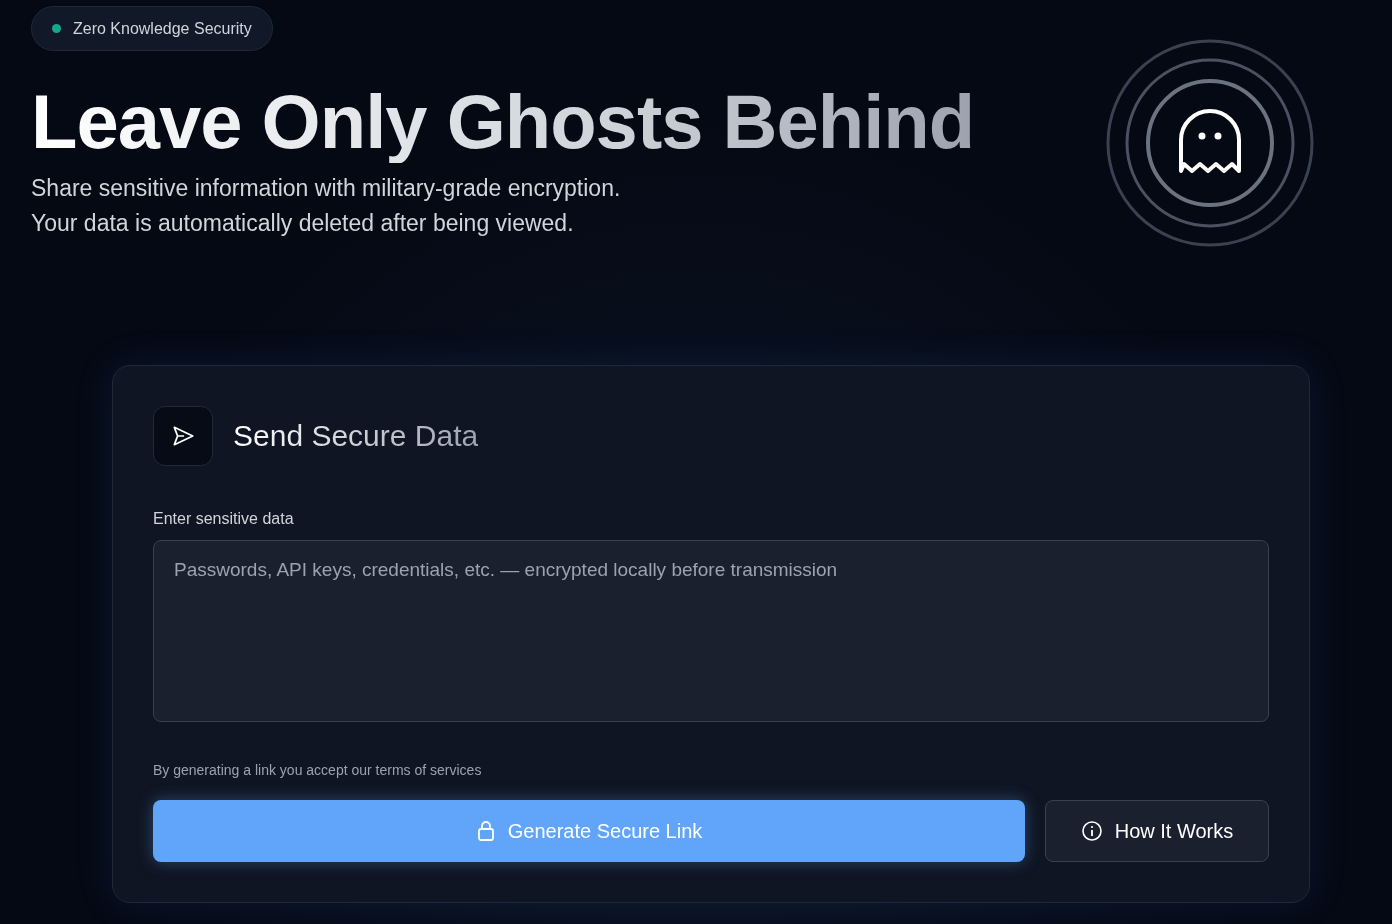  I want to click on hero-subtitle: Your data is automatically deleted after being viewed., so click(302, 223).